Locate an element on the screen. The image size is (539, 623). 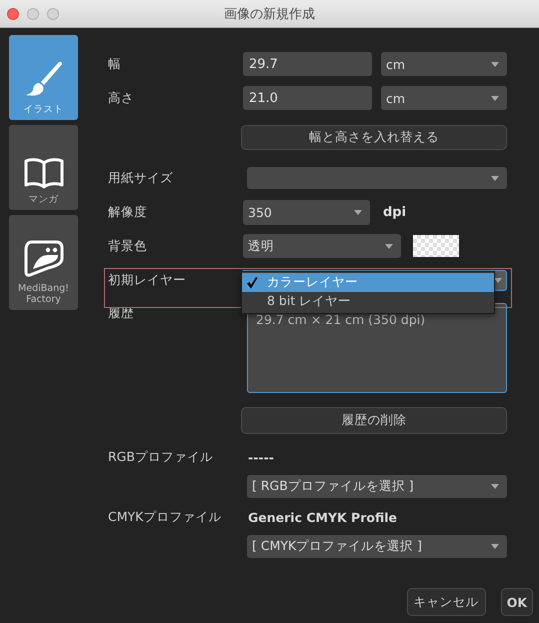
field-label: CMYKプロファイル is located at coordinates (165, 517).